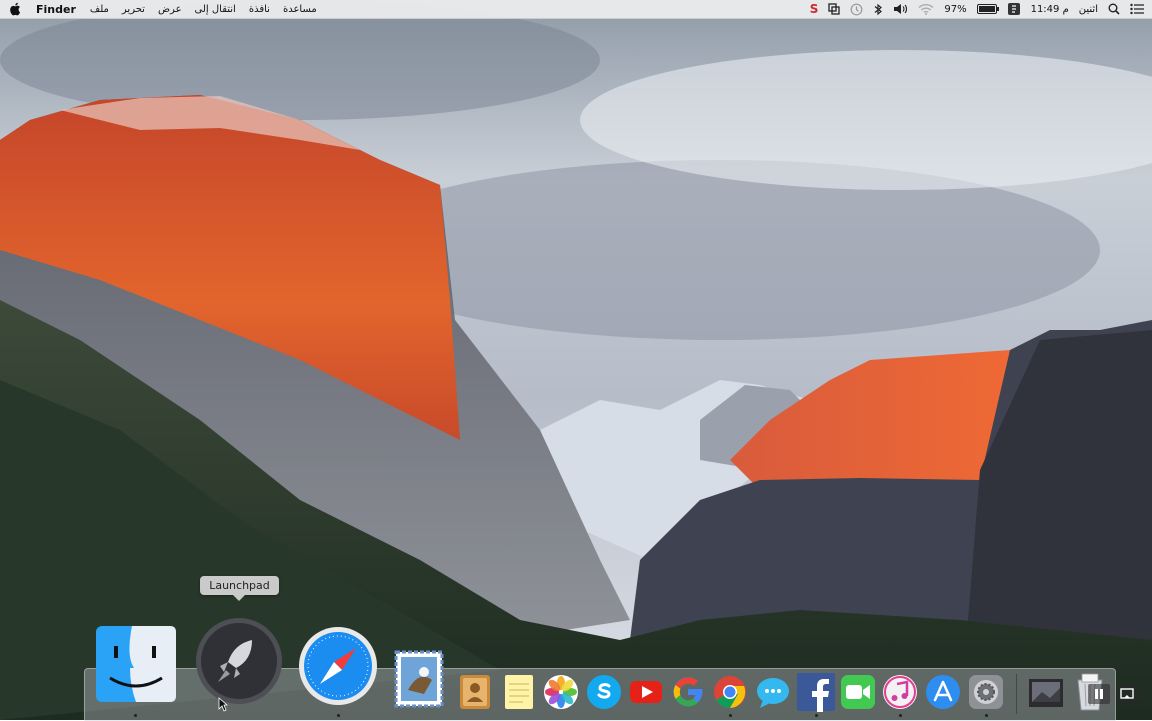 The width and height of the screenshot is (1152, 721). I want to click on dock-facetime-icon, so click(858, 692).